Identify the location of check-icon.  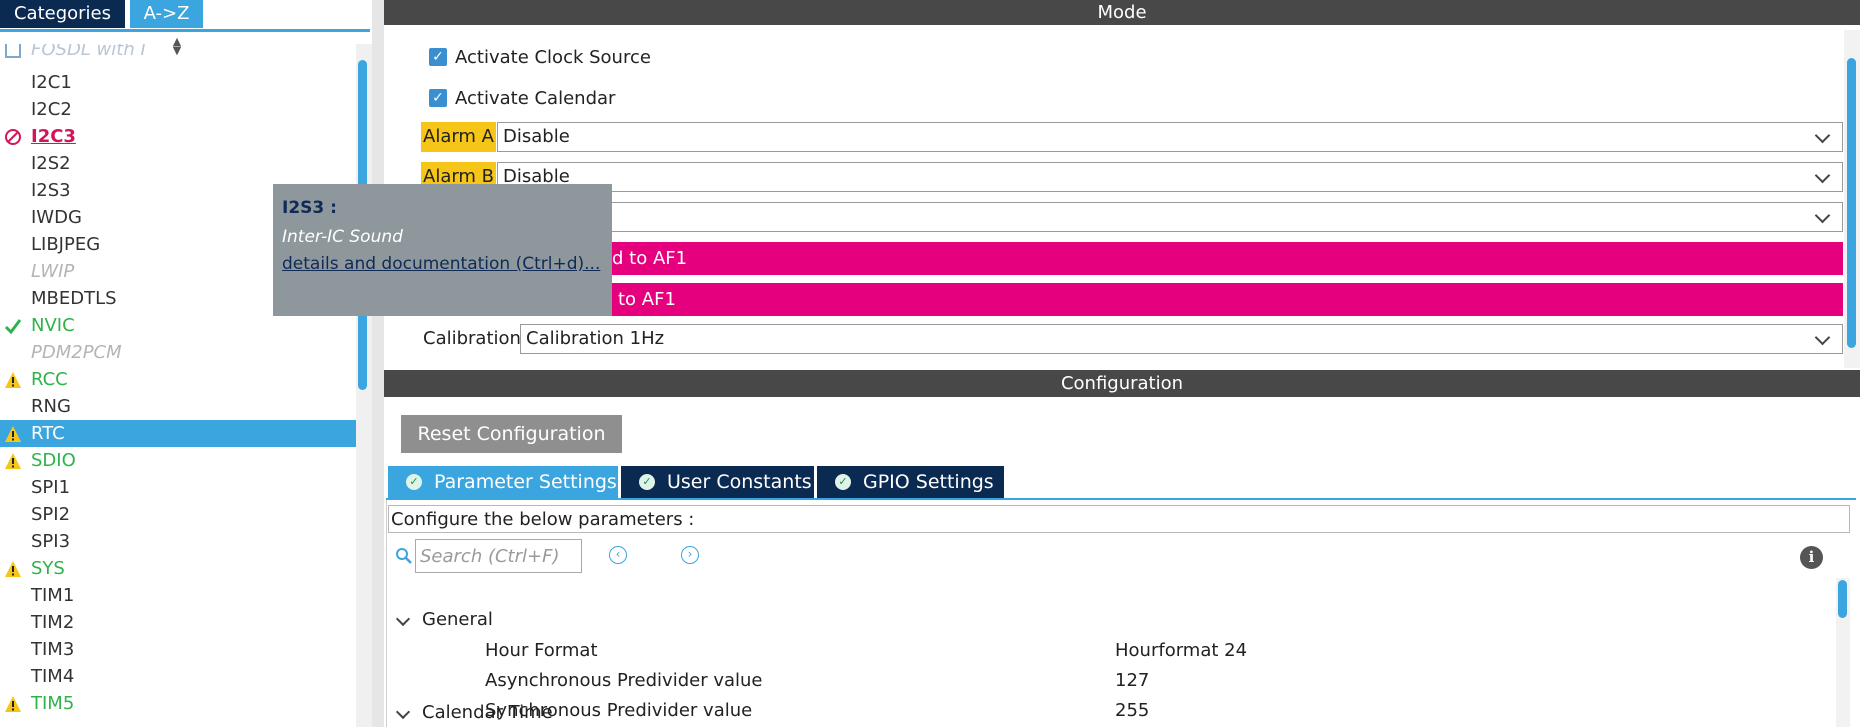
(13, 326).